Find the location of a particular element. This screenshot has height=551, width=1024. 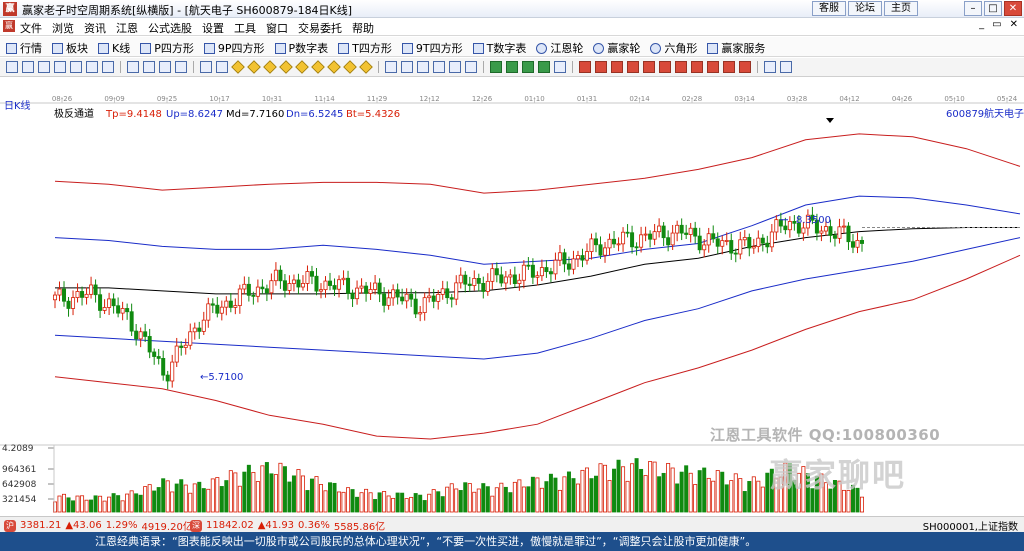

home-link: 主页 is located at coordinates (901, 8).